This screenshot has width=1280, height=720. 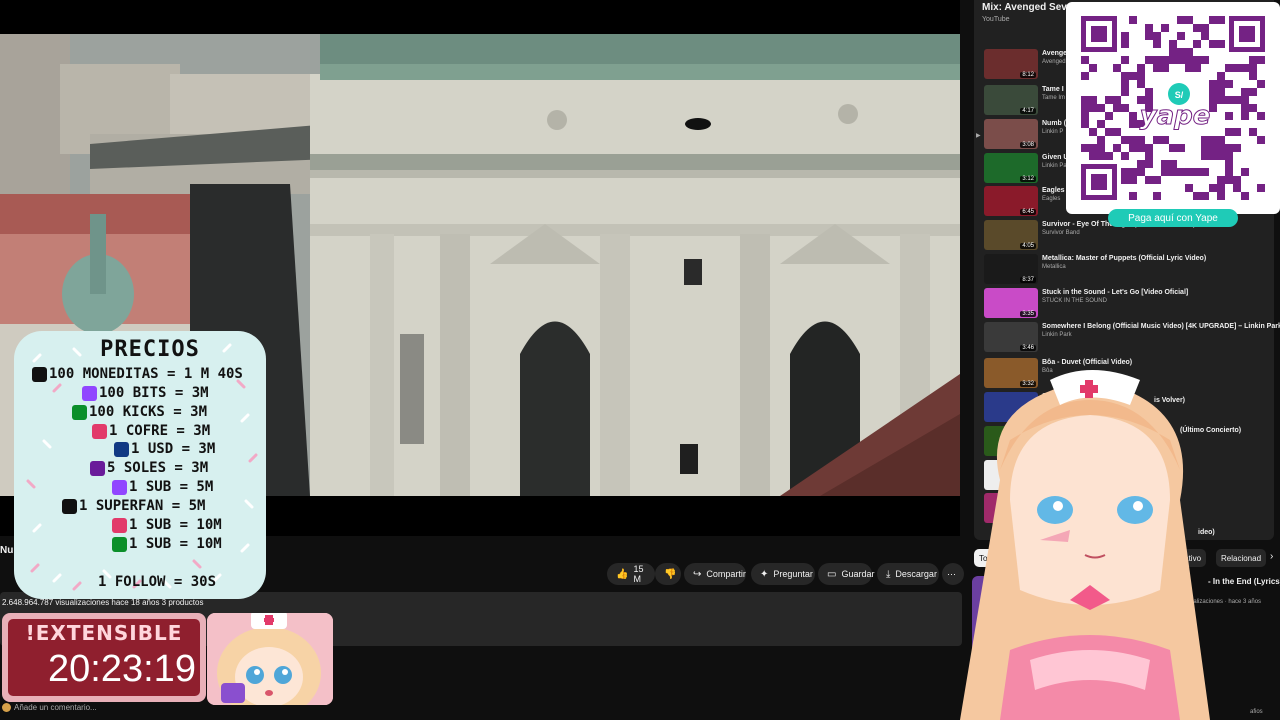 I want to click on price-line: 5 SOLES = 3M, so click(x=149, y=468).